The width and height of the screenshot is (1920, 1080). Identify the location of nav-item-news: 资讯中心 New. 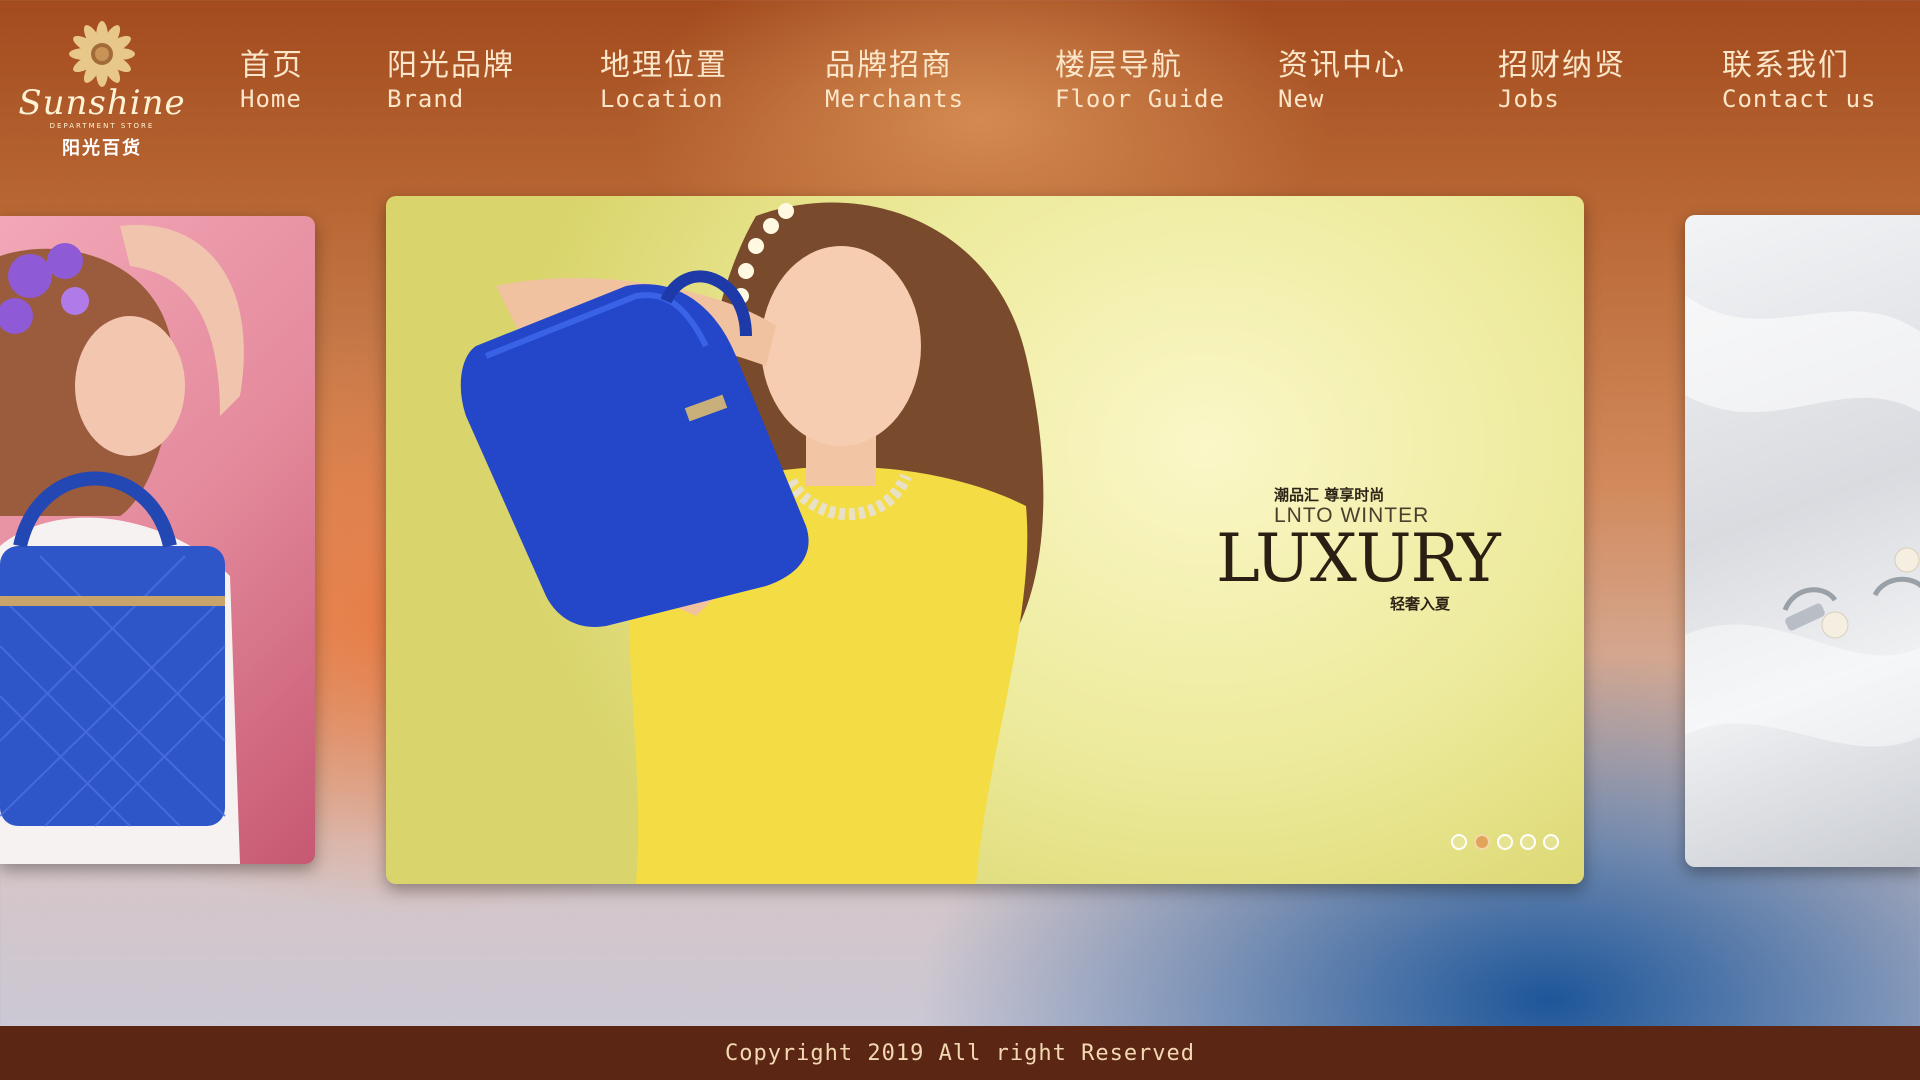
(1342, 81).